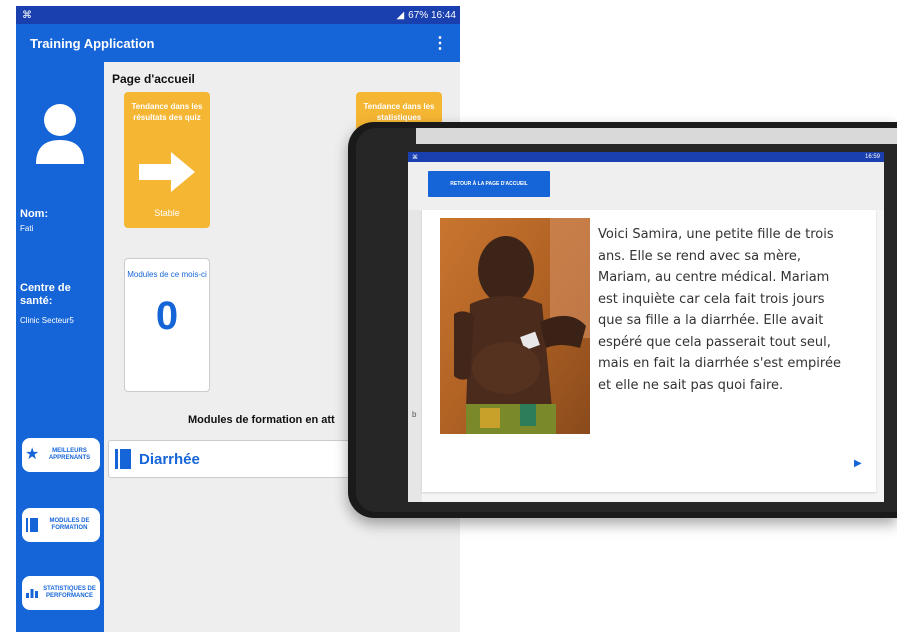 This screenshot has height=632, width=897. Describe the element at coordinates (32, 454) in the screenshot. I see `star-icon: ★` at that location.